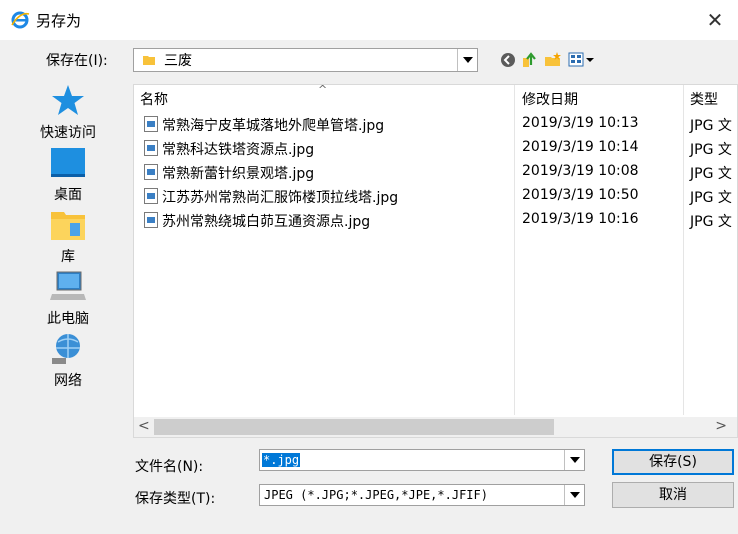 The image size is (738, 534). What do you see at coordinates (704, 99) in the screenshot?
I see `column-type: 类型` at bounding box center [704, 99].